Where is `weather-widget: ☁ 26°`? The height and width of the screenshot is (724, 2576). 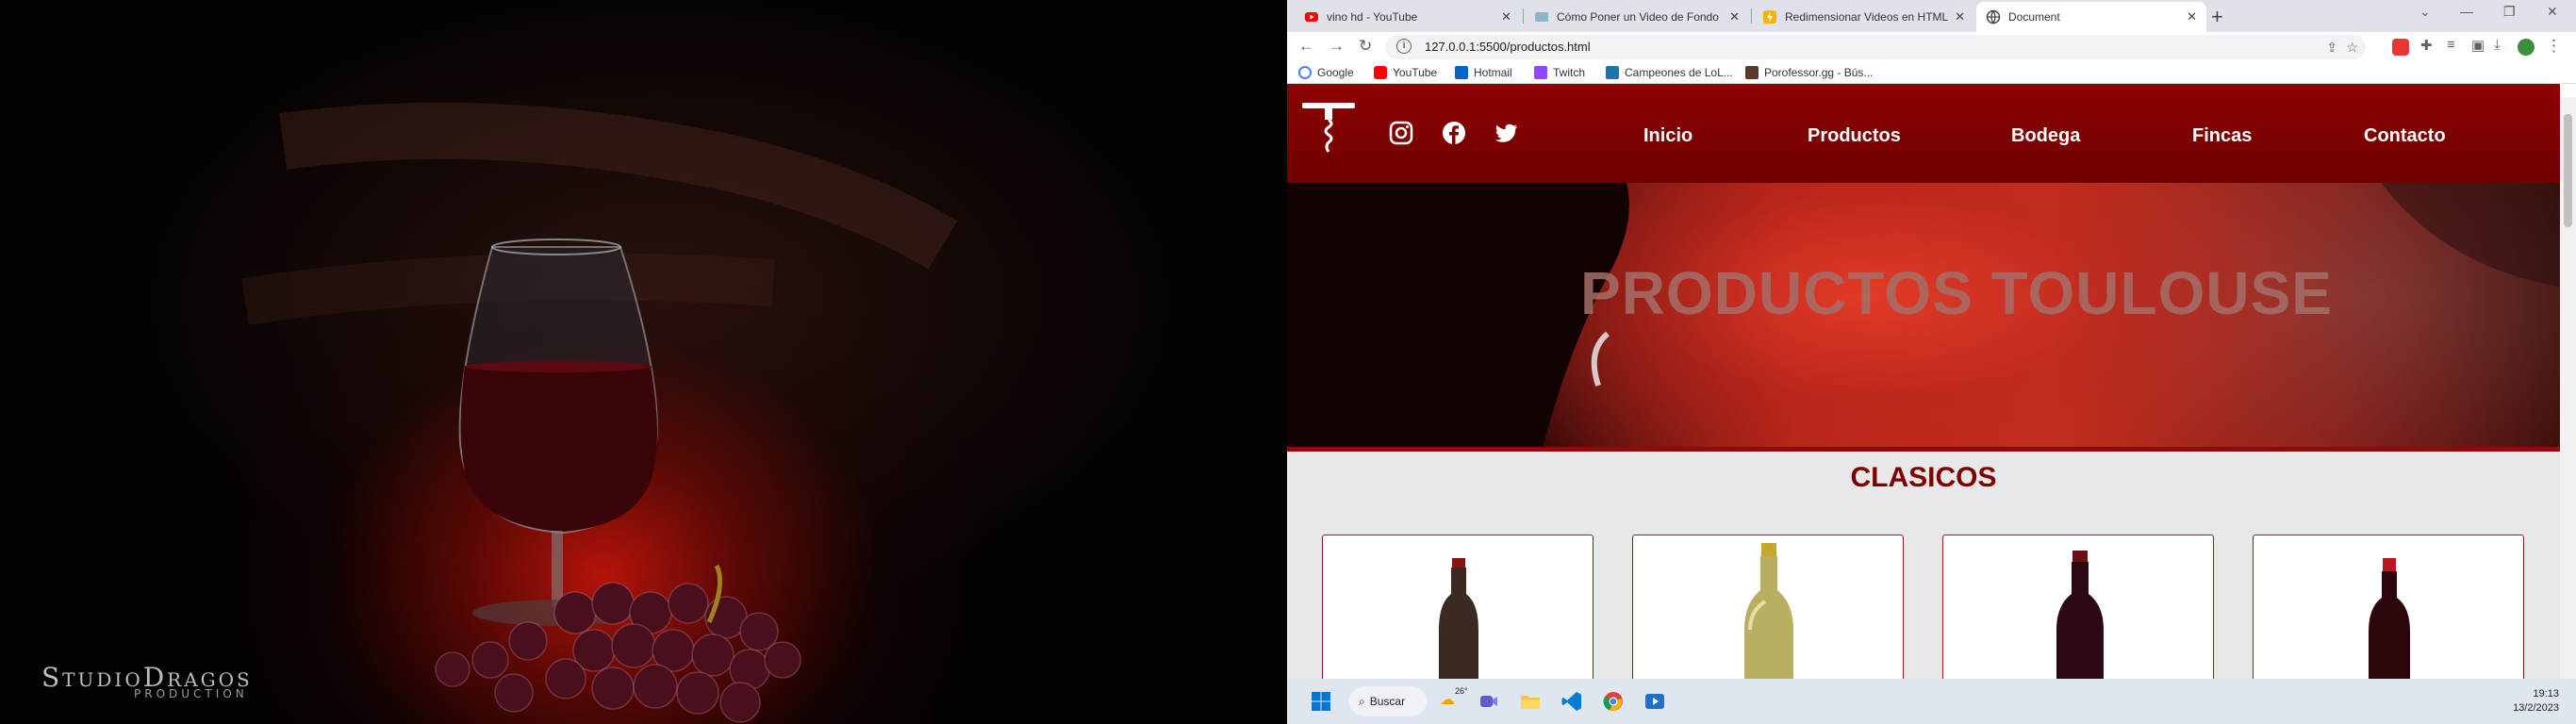
weather-widget: ☁ 26° is located at coordinates (1454, 699).